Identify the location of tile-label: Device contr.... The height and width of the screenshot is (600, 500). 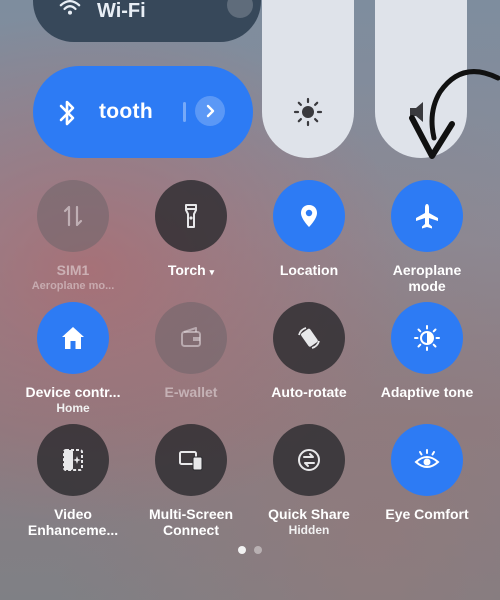
(73, 392).